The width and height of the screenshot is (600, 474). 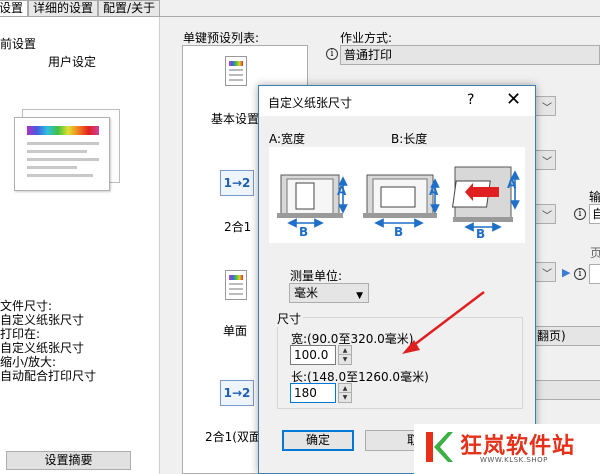 I want to click on width-diagram-label: A:宽度, so click(x=287, y=139).